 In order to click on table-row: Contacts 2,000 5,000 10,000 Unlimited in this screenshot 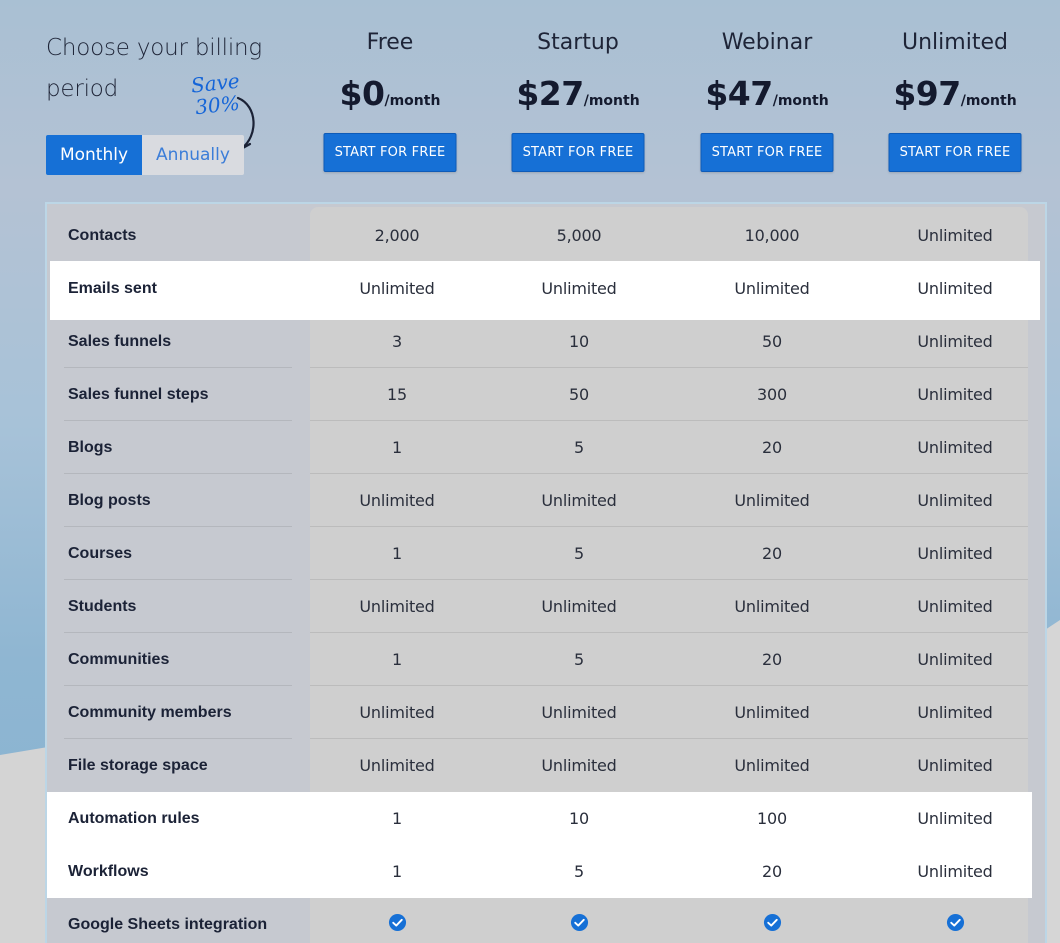, I will do `click(547, 235)`.